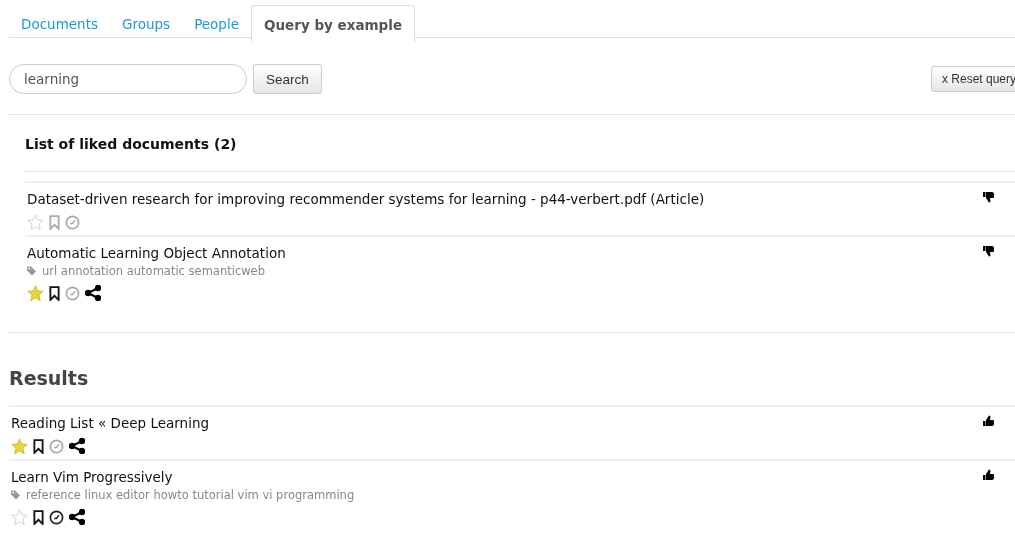  What do you see at coordinates (110, 423) in the screenshot?
I see `document-title: Reading List « Deep Learning` at bounding box center [110, 423].